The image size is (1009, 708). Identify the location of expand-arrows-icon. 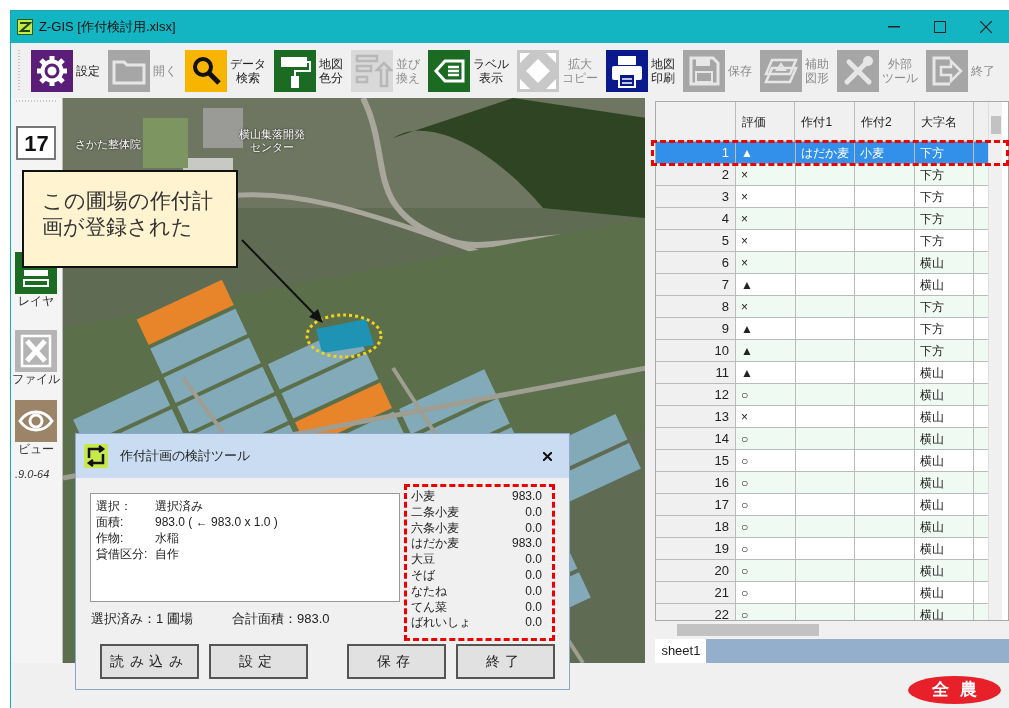
(538, 70).